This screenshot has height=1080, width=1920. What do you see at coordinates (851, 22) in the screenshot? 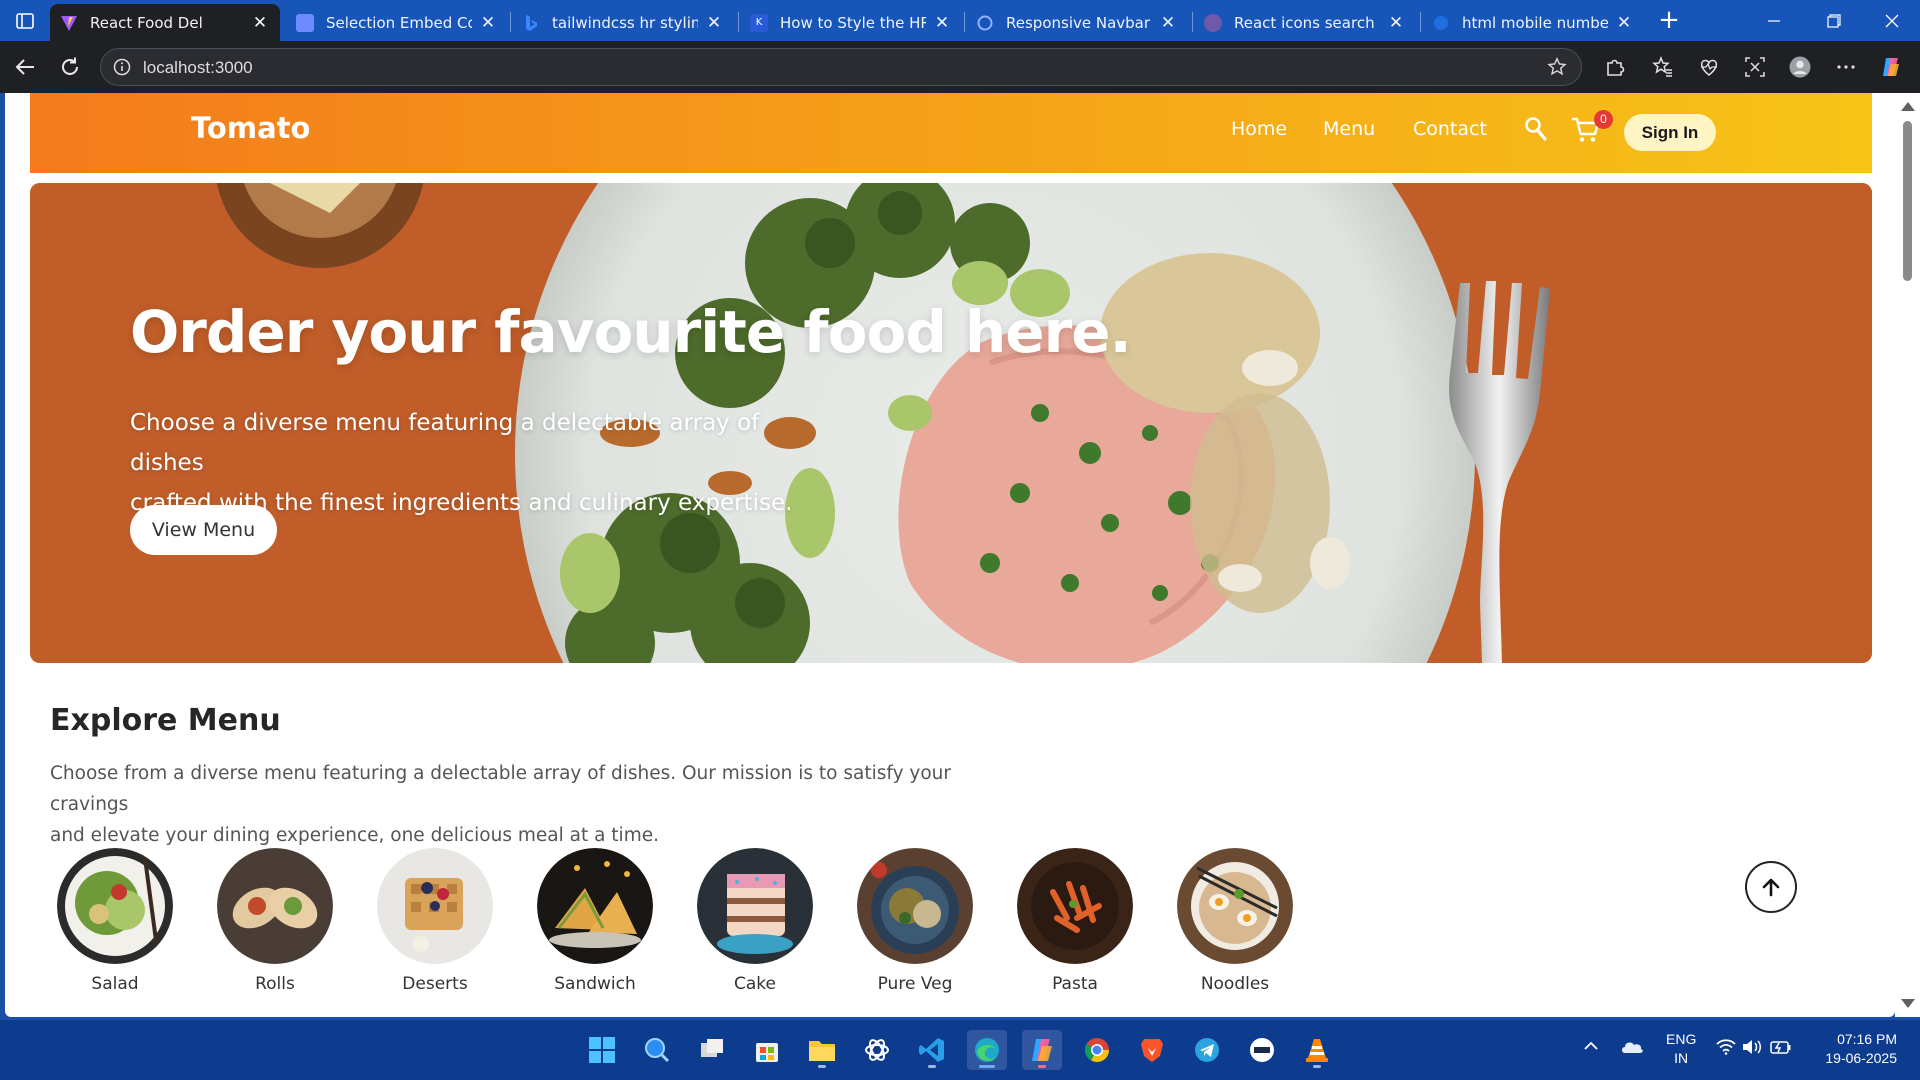
I see `tab-style-hr: K How to Style the HR El ✕` at bounding box center [851, 22].